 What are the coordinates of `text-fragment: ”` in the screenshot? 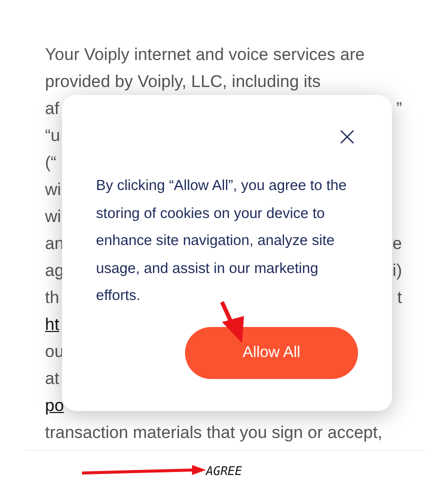 It's located at (399, 109).